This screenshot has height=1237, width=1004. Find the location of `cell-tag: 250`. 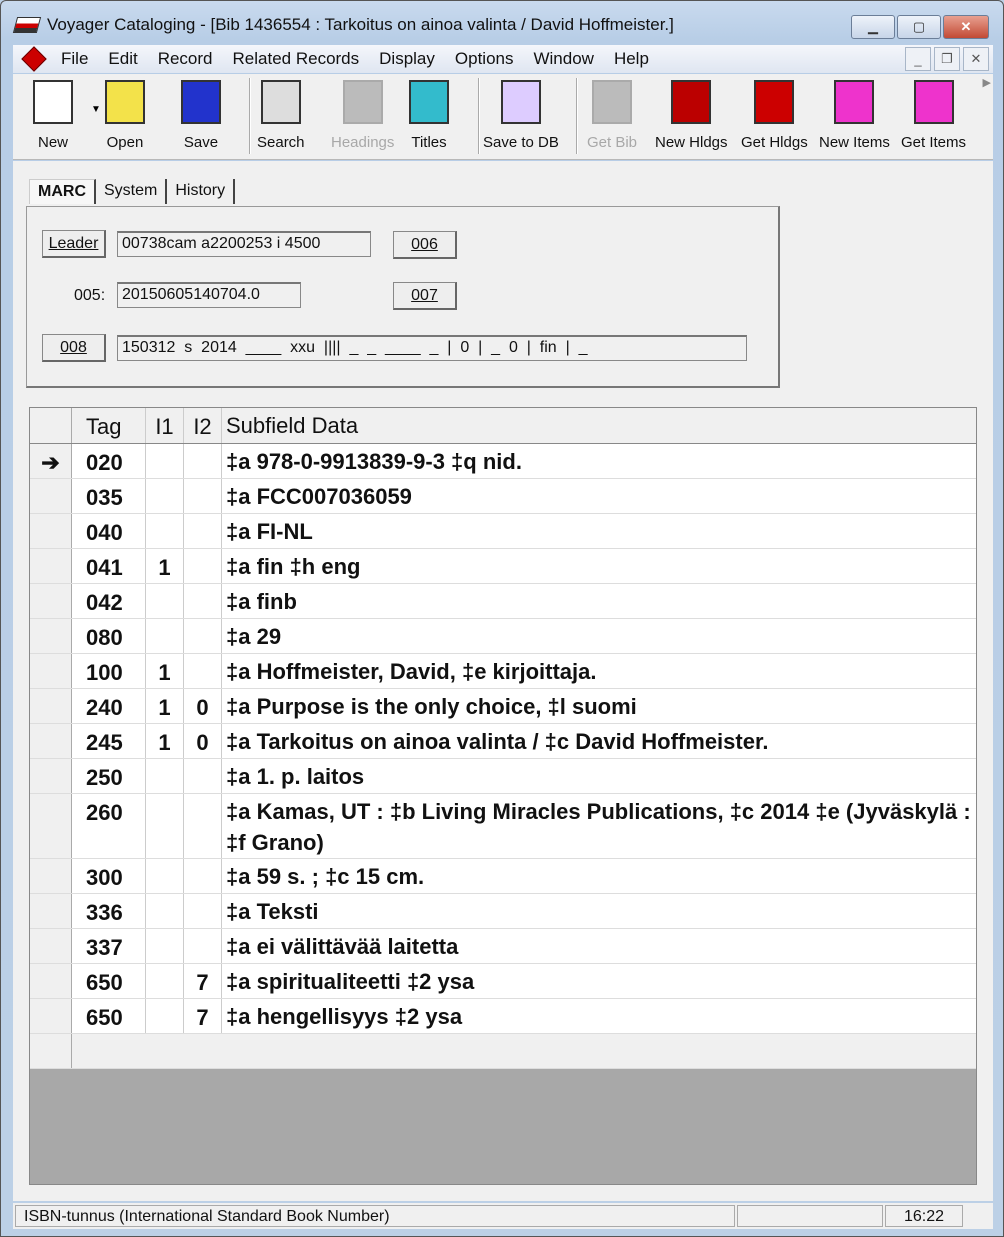

cell-tag: 250 is located at coordinates (109, 776).